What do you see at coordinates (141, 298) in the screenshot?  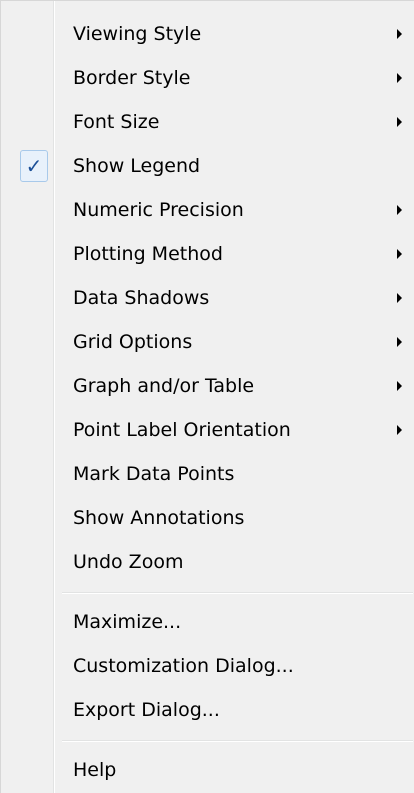 I see `menu-item-label: Data Shadows` at bounding box center [141, 298].